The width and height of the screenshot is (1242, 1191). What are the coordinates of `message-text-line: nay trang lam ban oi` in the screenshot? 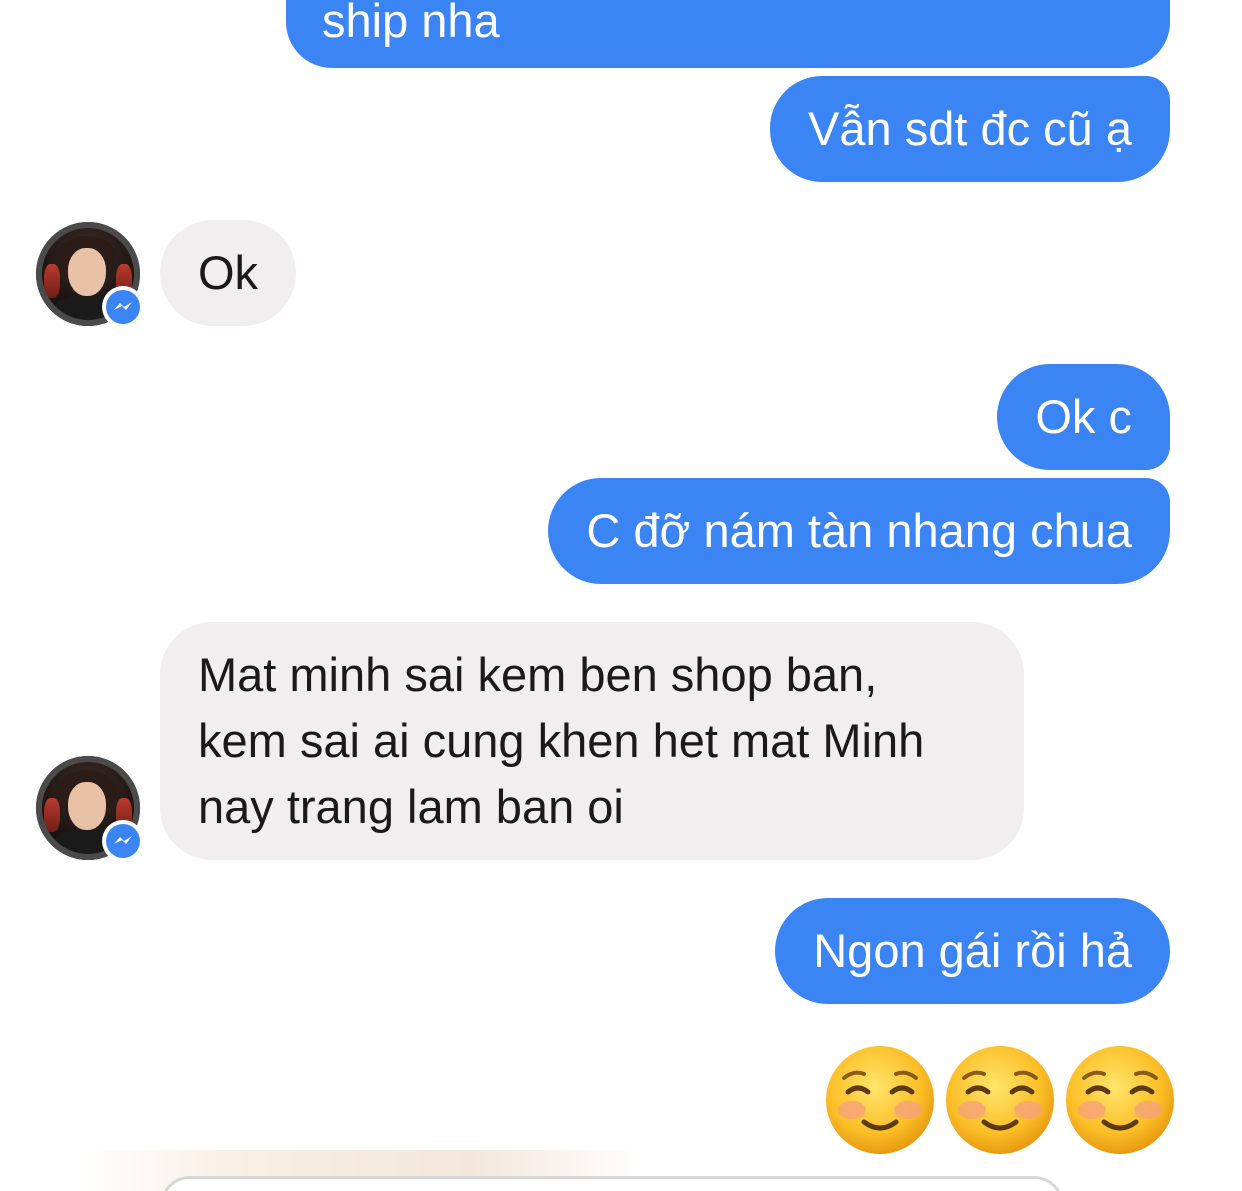 It's located at (411, 806).